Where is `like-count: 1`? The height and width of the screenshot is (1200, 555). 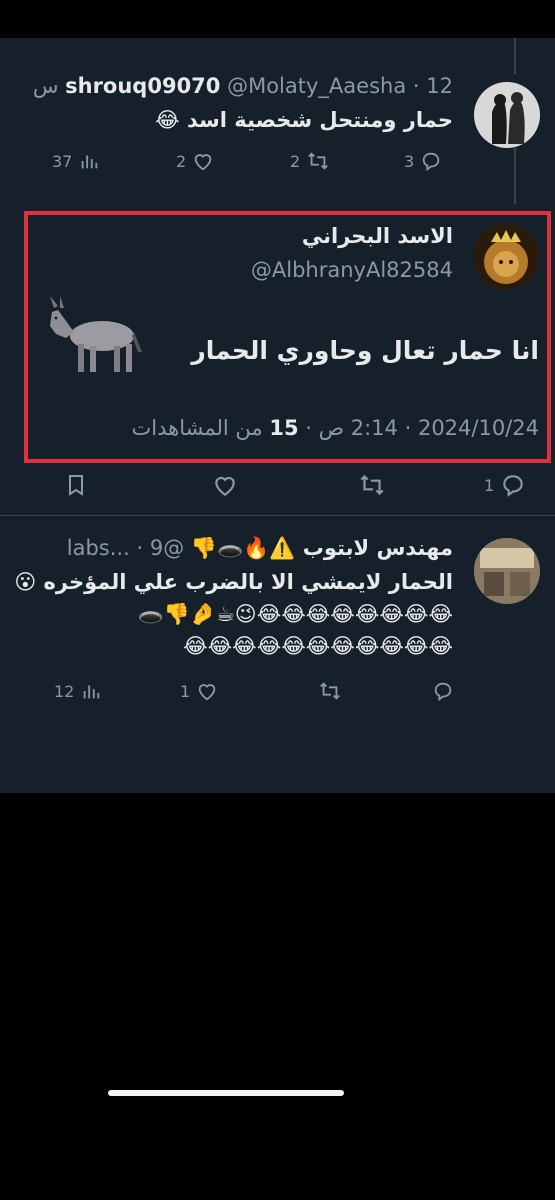 like-count: 1 is located at coordinates (185, 691).